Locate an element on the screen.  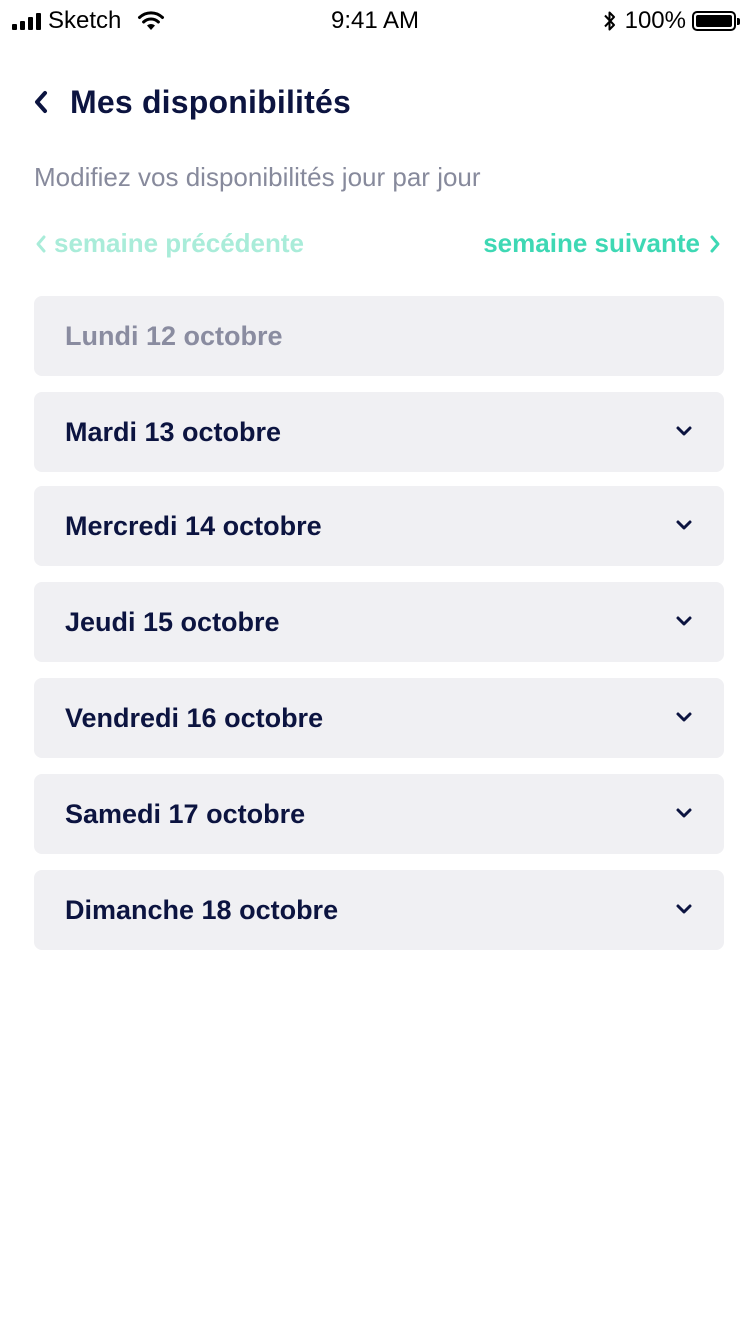
chevron-right-icon is located at coordinates (715, 243).